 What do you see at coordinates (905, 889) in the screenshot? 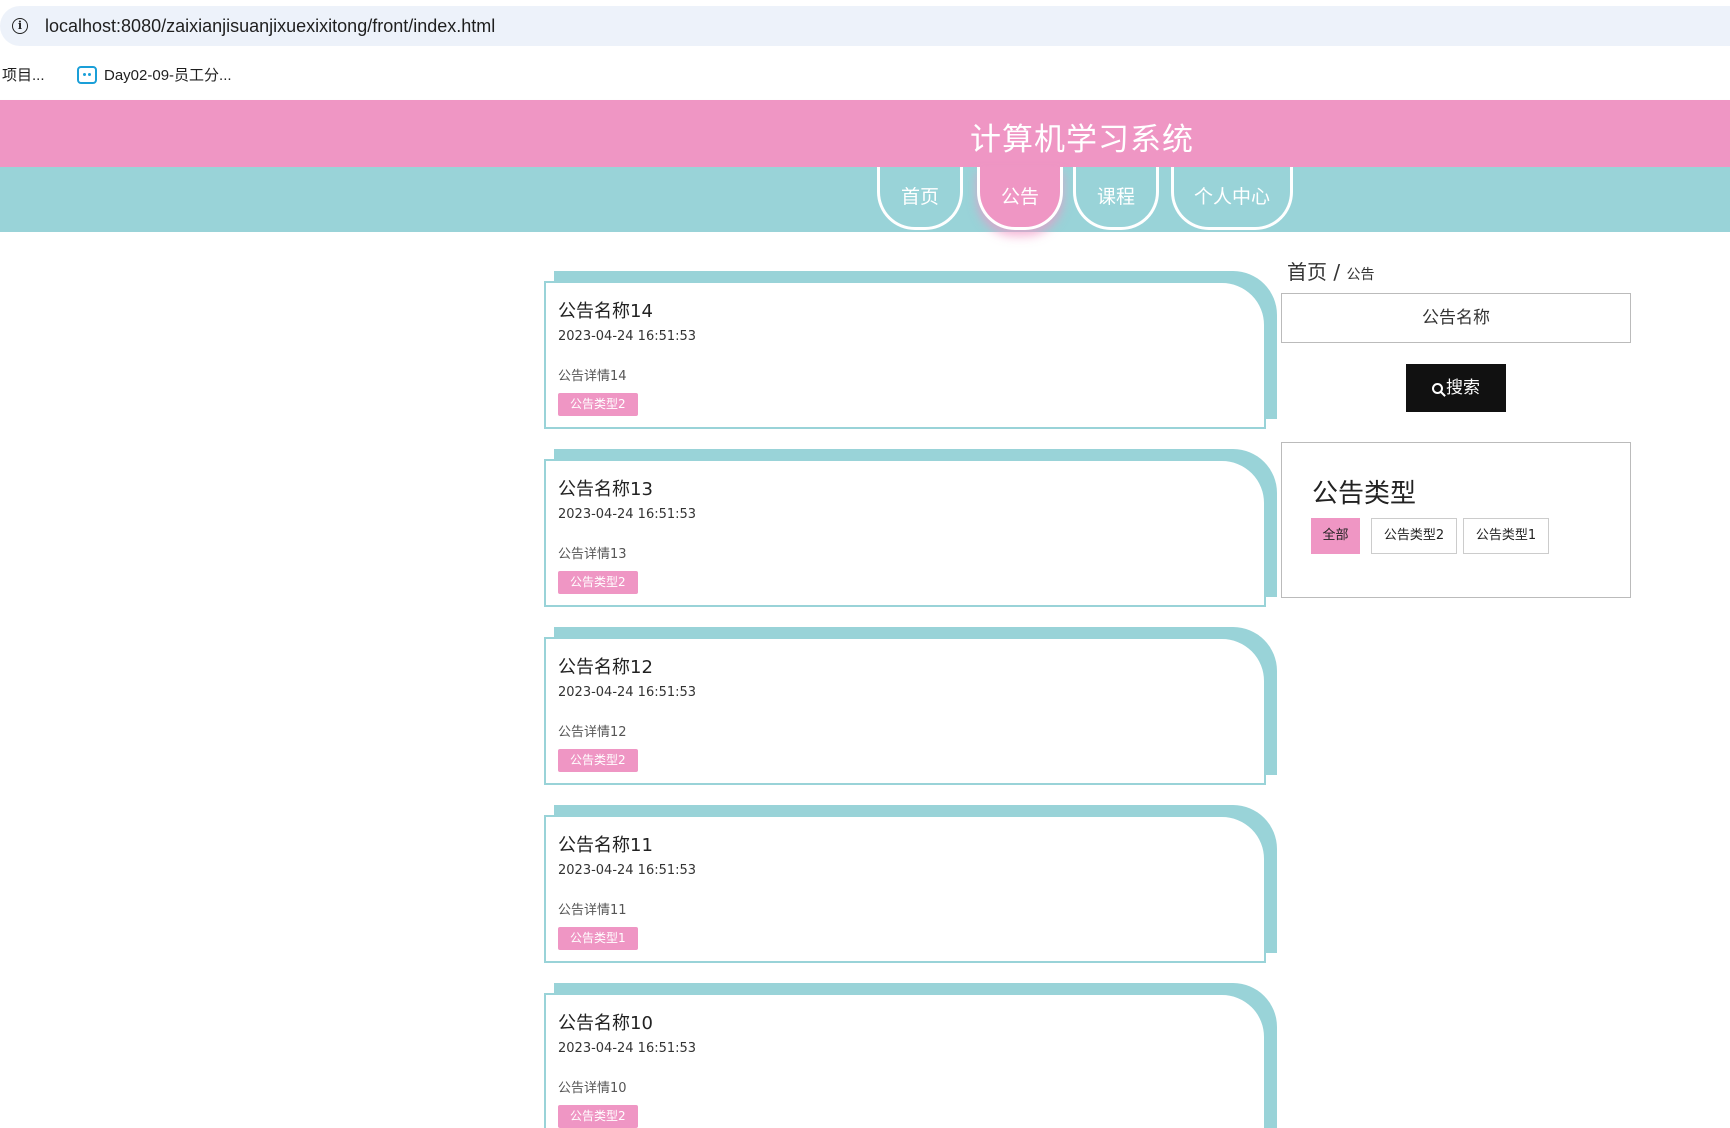
I see `card-body: 公告名称11 2023-04-24 16:51:53 公告详情11 公告类型1` at bounding box center [905, 889].